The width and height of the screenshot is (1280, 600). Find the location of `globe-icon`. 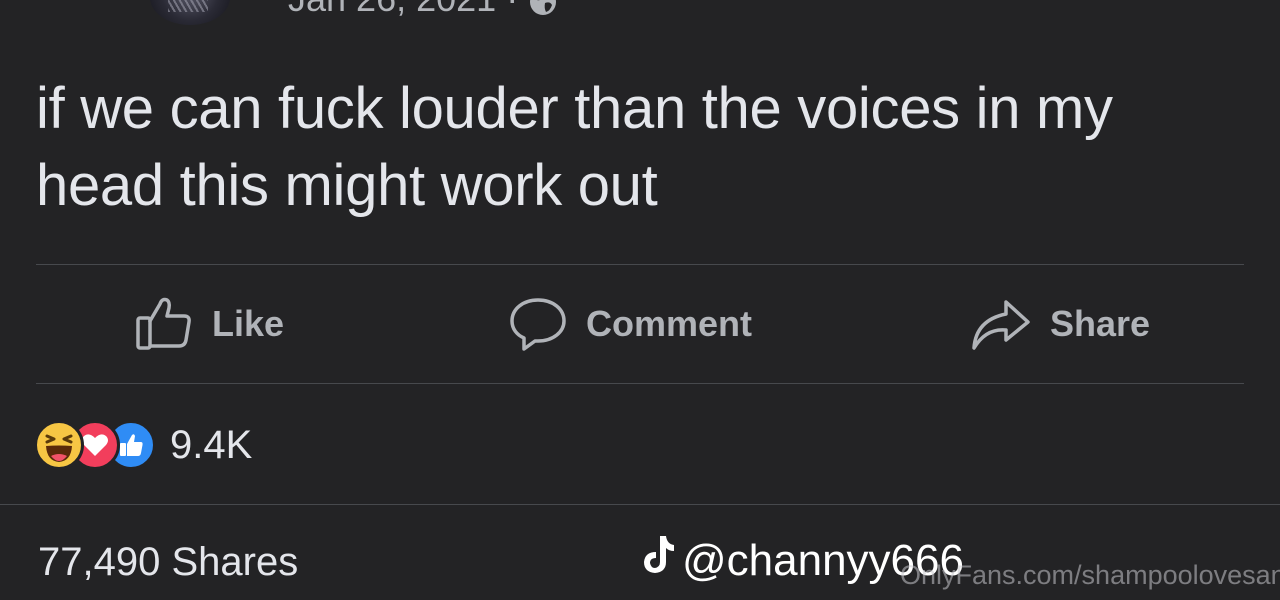

globe-icon is located at coordinates (543, 7).